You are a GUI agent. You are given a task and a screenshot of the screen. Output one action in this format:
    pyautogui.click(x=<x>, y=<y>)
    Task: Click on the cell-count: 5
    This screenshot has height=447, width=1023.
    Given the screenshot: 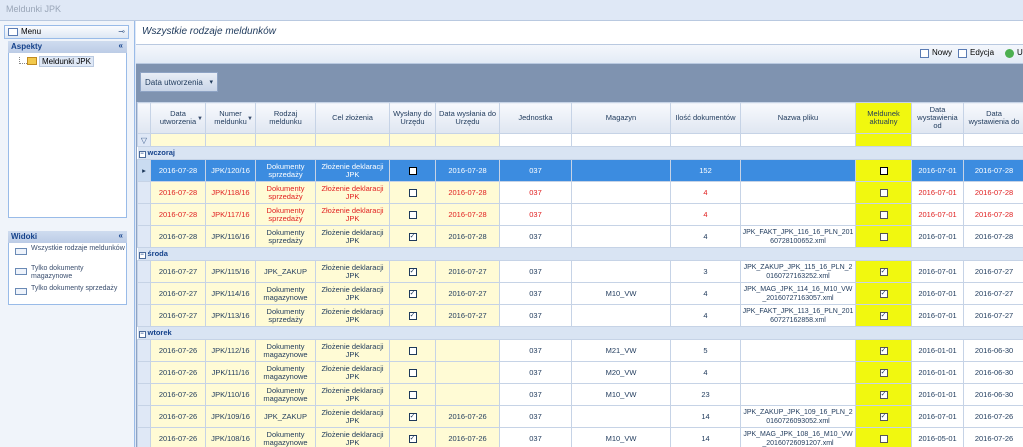 What is the action you would take?
    pyautogui.click(x=705, y=350)
    